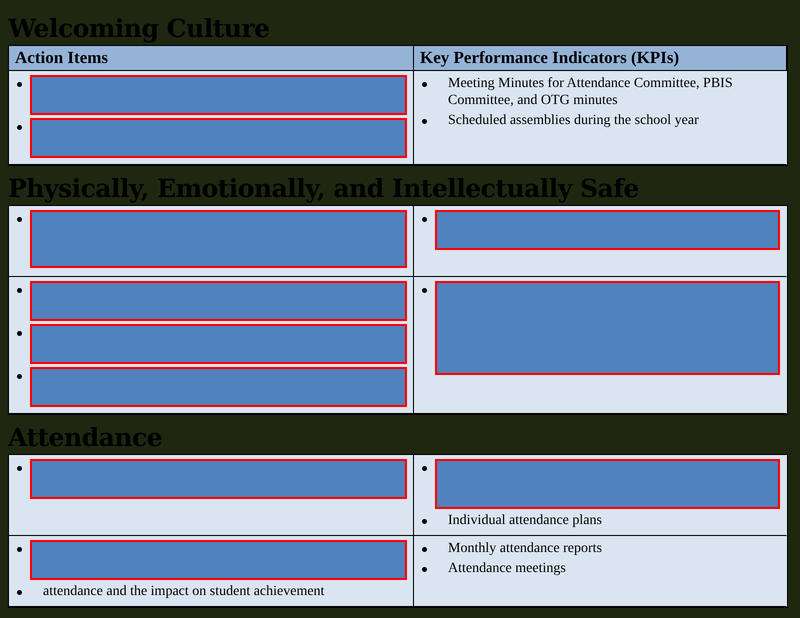  What do you see at coordinates (211, 58) in the screenshot?
I see `column-header: Action Items` at bounding box center [211, 58].